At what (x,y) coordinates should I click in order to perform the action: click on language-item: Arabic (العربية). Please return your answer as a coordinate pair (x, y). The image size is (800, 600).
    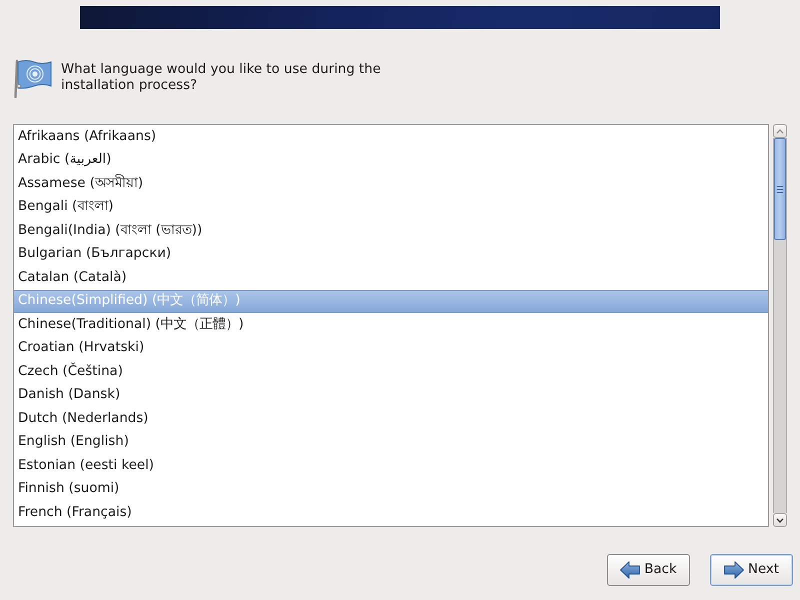
    Looking at the image, I should click on (391, 160).